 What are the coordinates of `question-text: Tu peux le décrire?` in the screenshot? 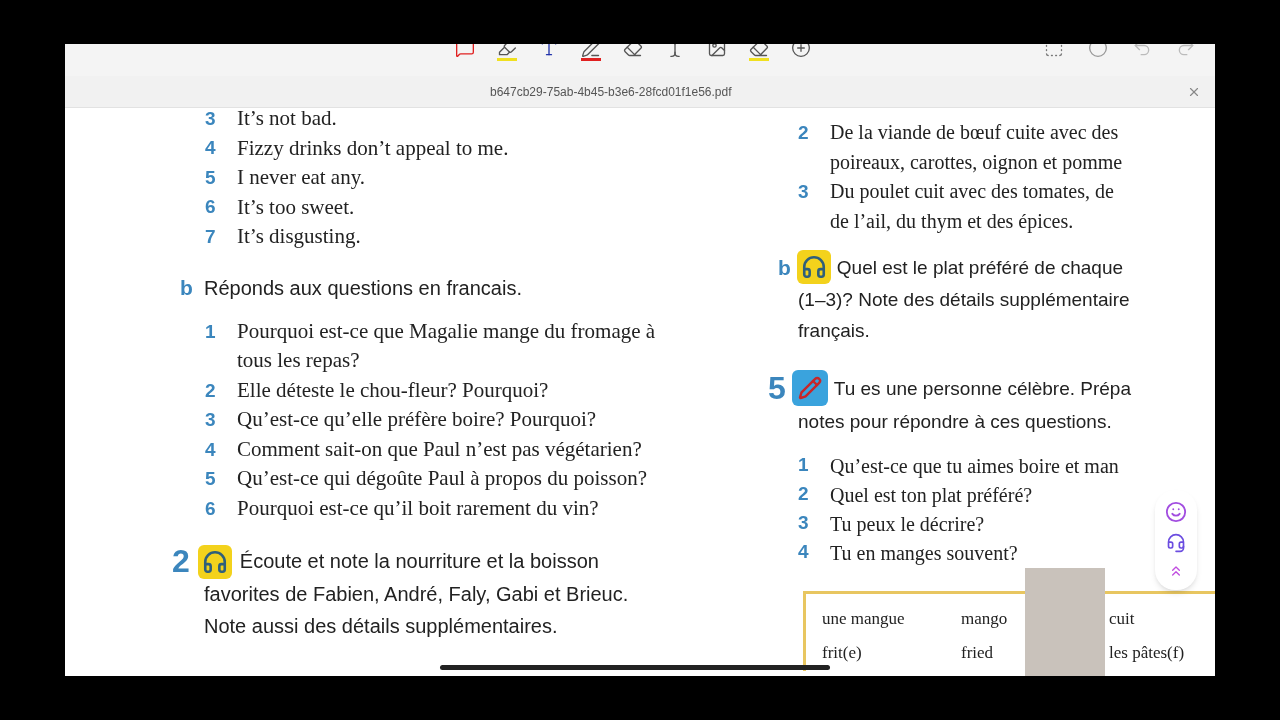 It's located at (907, 524).